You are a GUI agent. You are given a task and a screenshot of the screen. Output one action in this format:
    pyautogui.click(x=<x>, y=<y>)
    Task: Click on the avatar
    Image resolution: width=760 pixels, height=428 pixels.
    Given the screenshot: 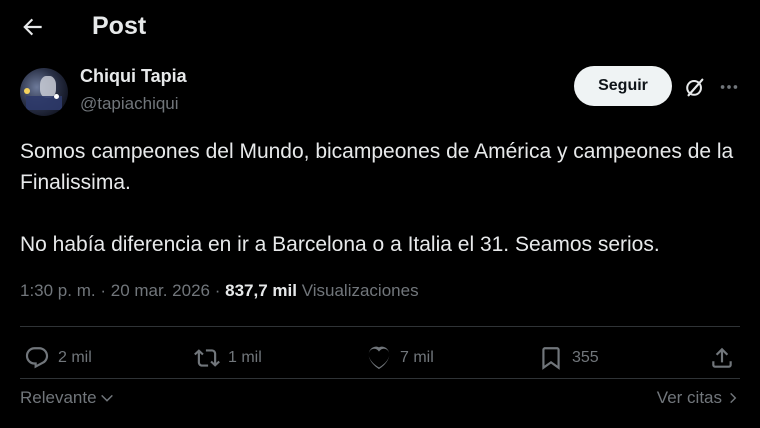 What is the action you would take?
    pyautogui.click(x=44, y=92)
    